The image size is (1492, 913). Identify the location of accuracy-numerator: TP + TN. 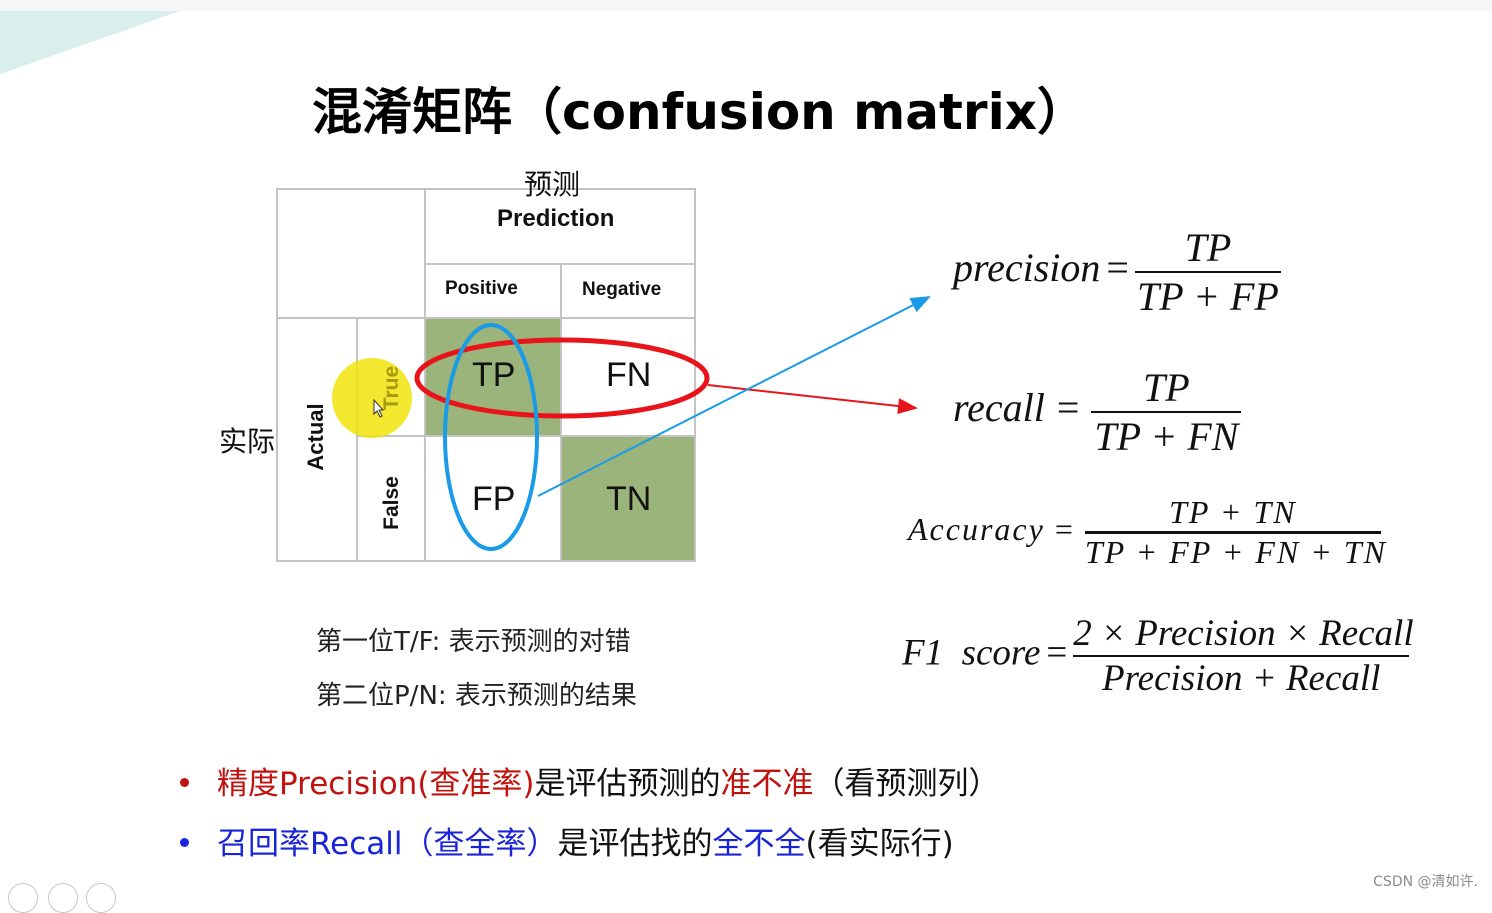
(1233, 512).